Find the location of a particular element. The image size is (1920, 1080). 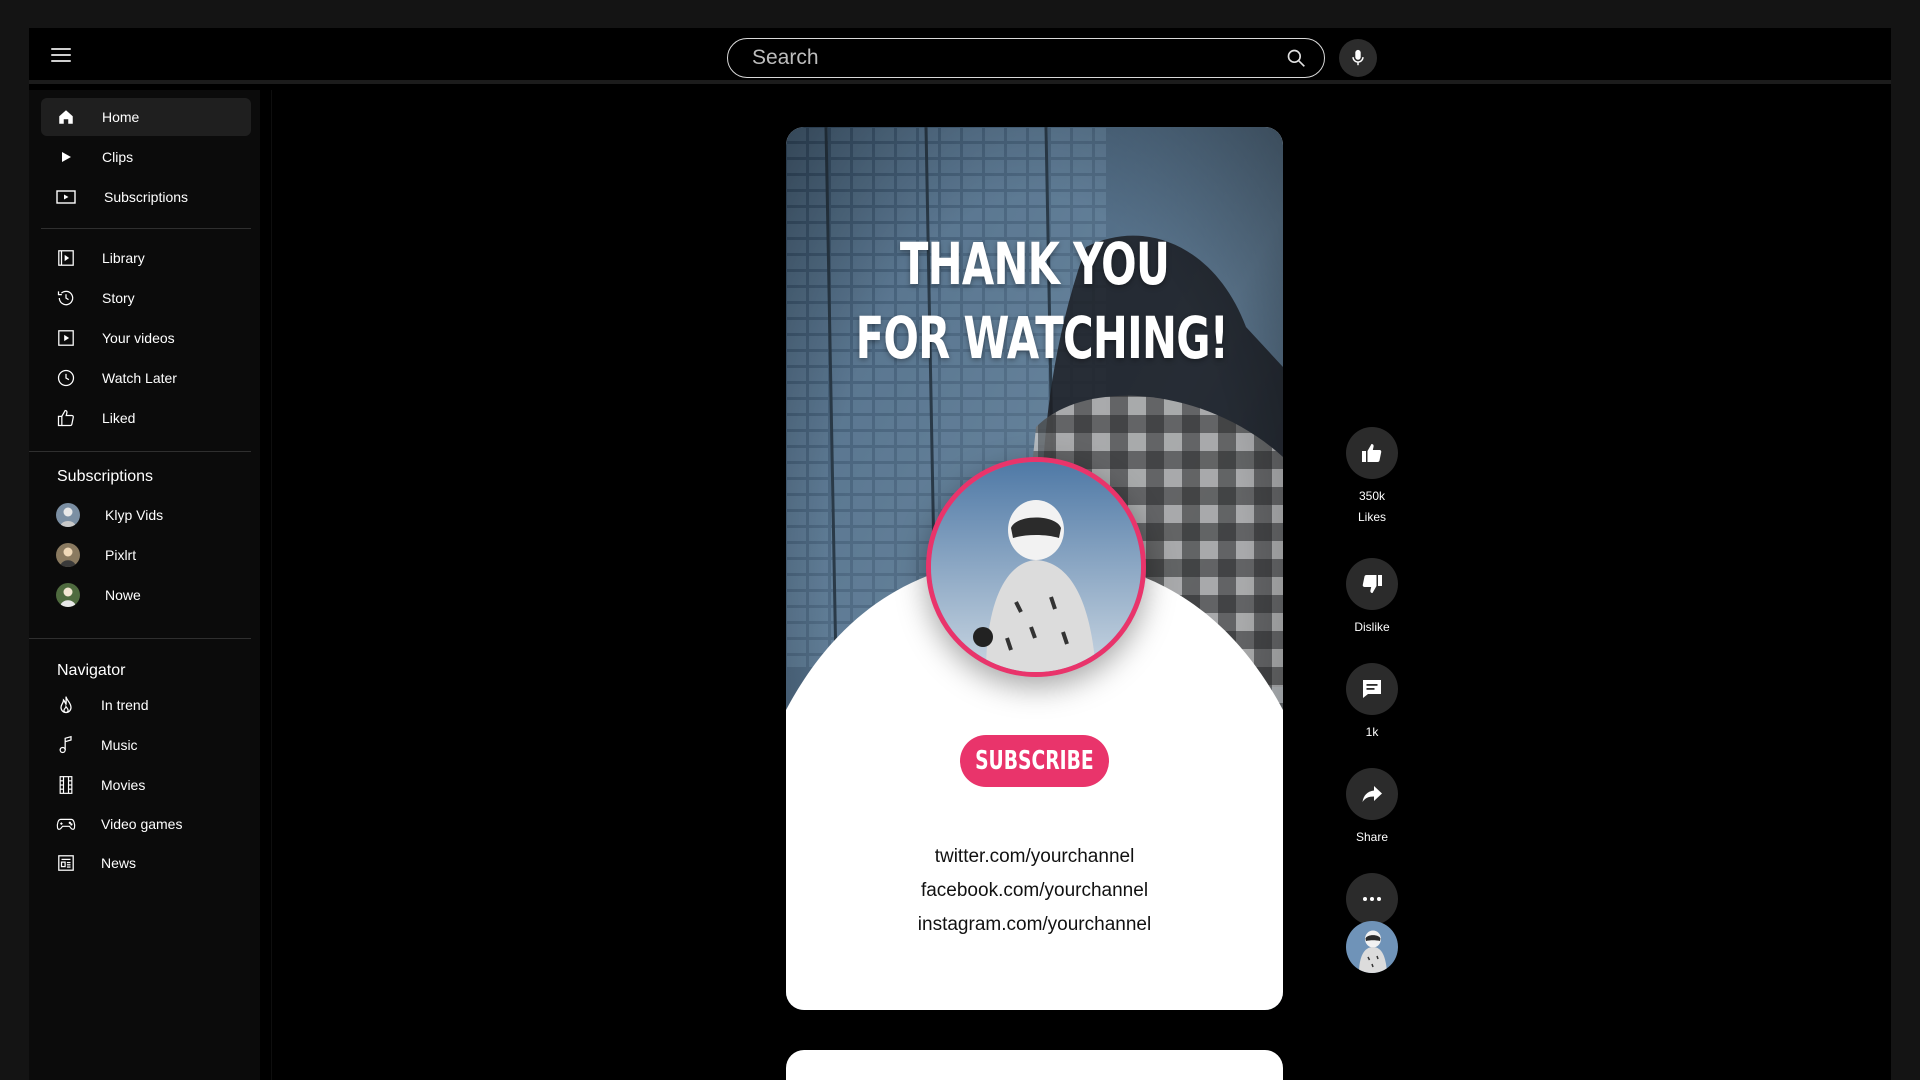

channel-profile-image is located at coordinates (1036, 567).